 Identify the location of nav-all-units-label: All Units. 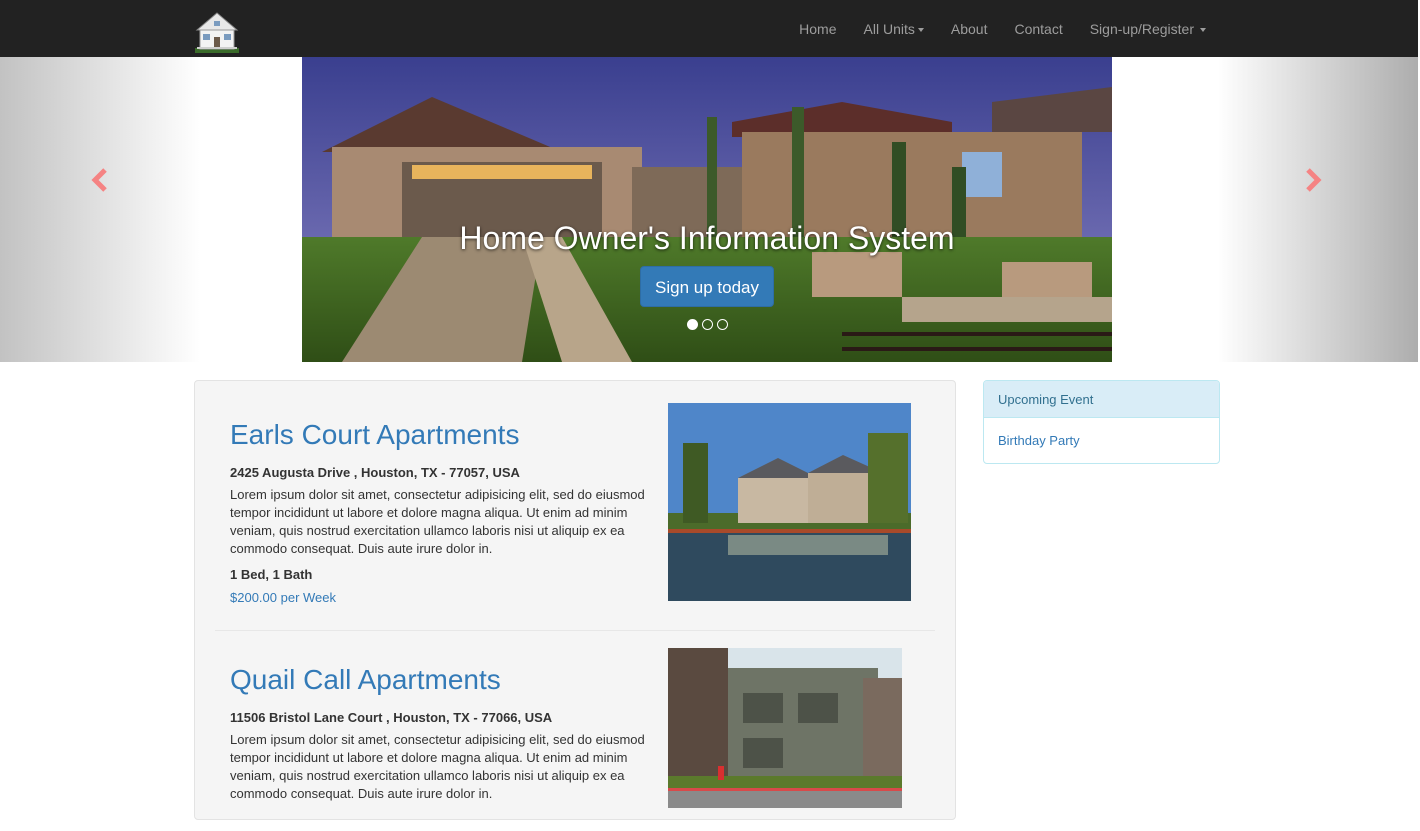
(889, 28).